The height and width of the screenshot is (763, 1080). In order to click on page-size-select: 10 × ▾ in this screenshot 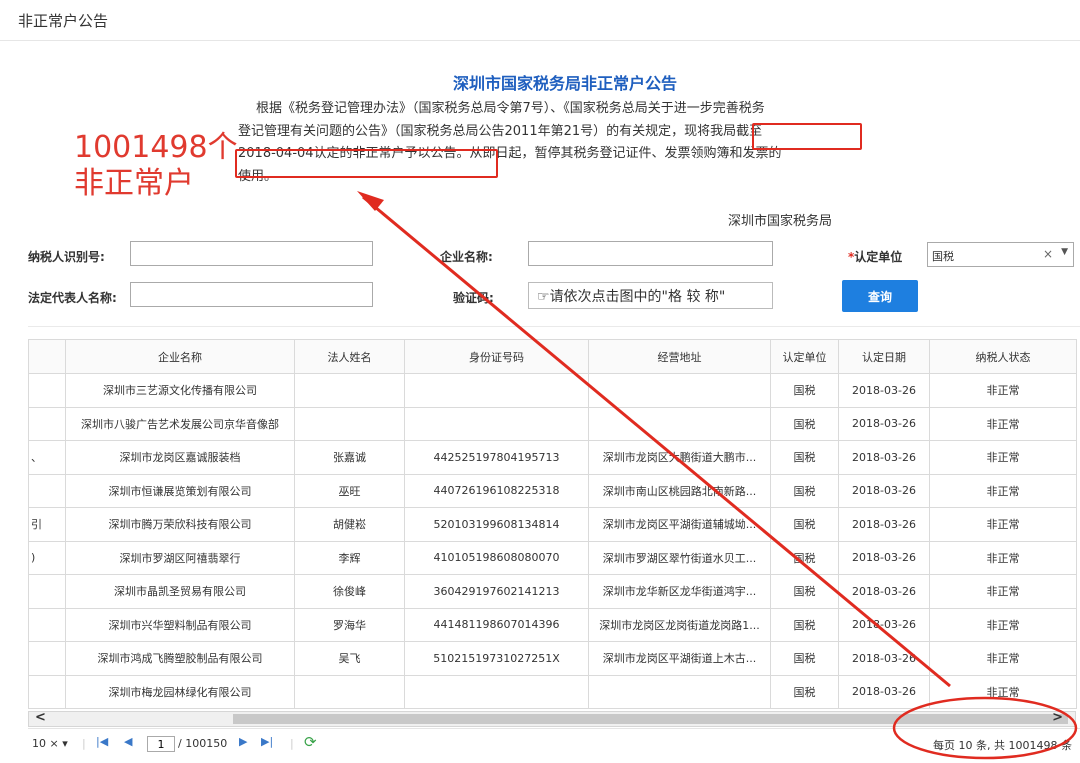, I will do `click(50, 743)`.